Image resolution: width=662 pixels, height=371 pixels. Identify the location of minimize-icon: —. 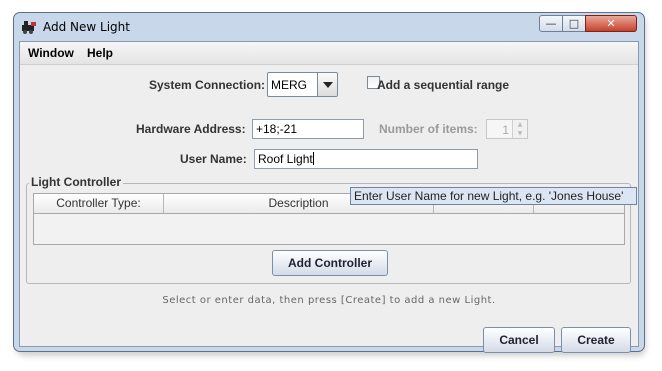
(551, 23).